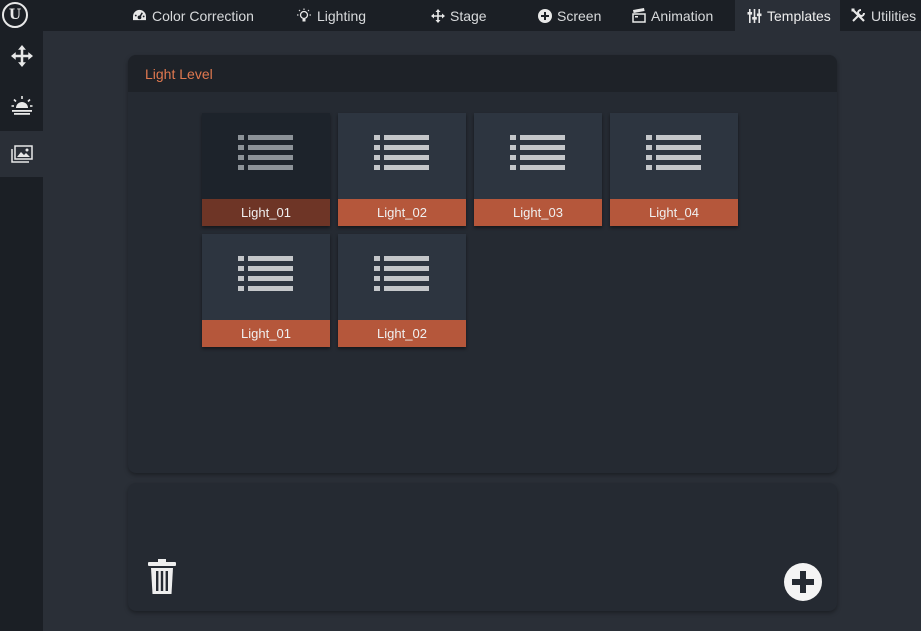 This screenshot has width=921, height=631. What do you see at coordinates (894, 15) in the screenshot?
I see `tab-label: Utilities` at bounding box center [894, 15].